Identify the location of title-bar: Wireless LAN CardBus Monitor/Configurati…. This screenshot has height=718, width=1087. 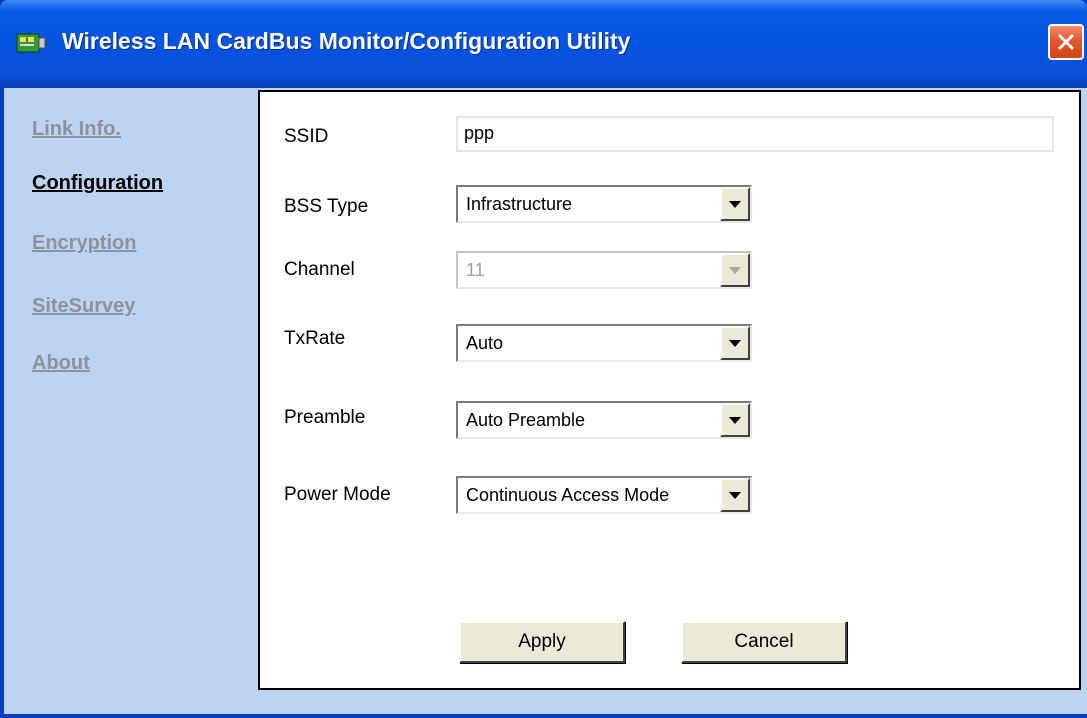
(543, 44).